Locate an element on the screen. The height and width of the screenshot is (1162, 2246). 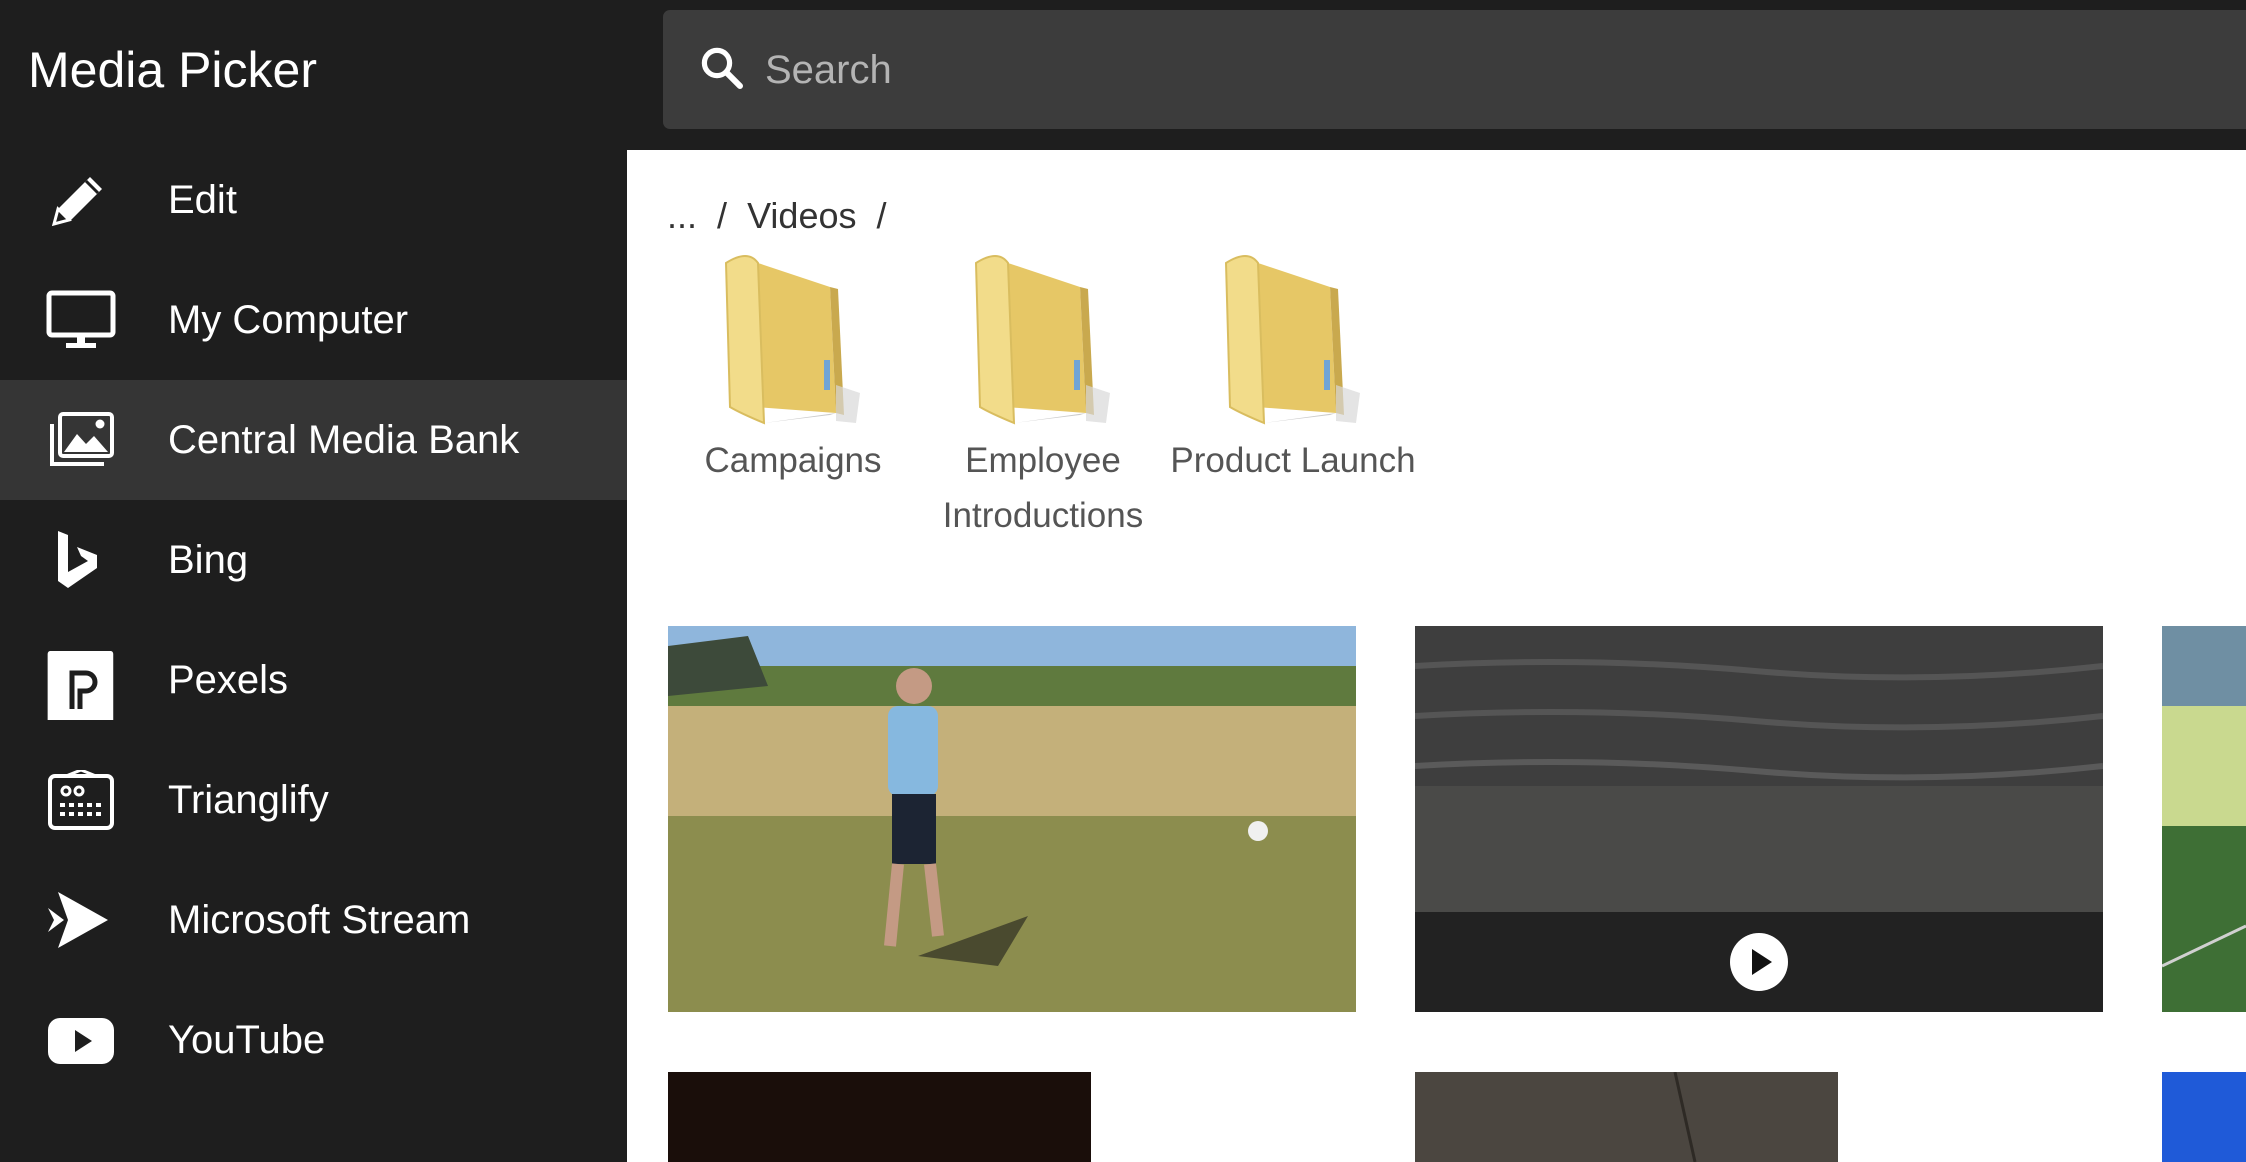
breadcrumb: ... / Videos / is located at coordinates (782, 216).